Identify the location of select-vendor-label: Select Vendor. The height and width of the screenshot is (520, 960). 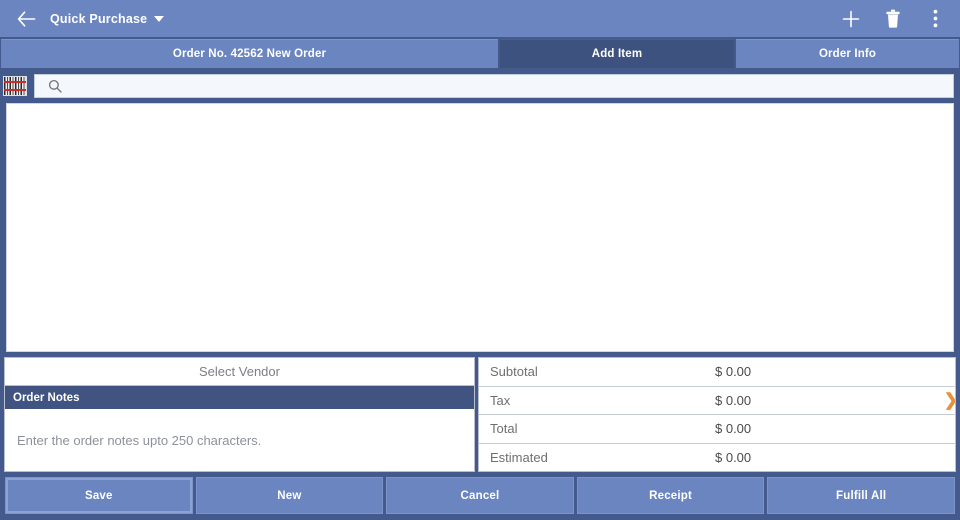
(239, 371).